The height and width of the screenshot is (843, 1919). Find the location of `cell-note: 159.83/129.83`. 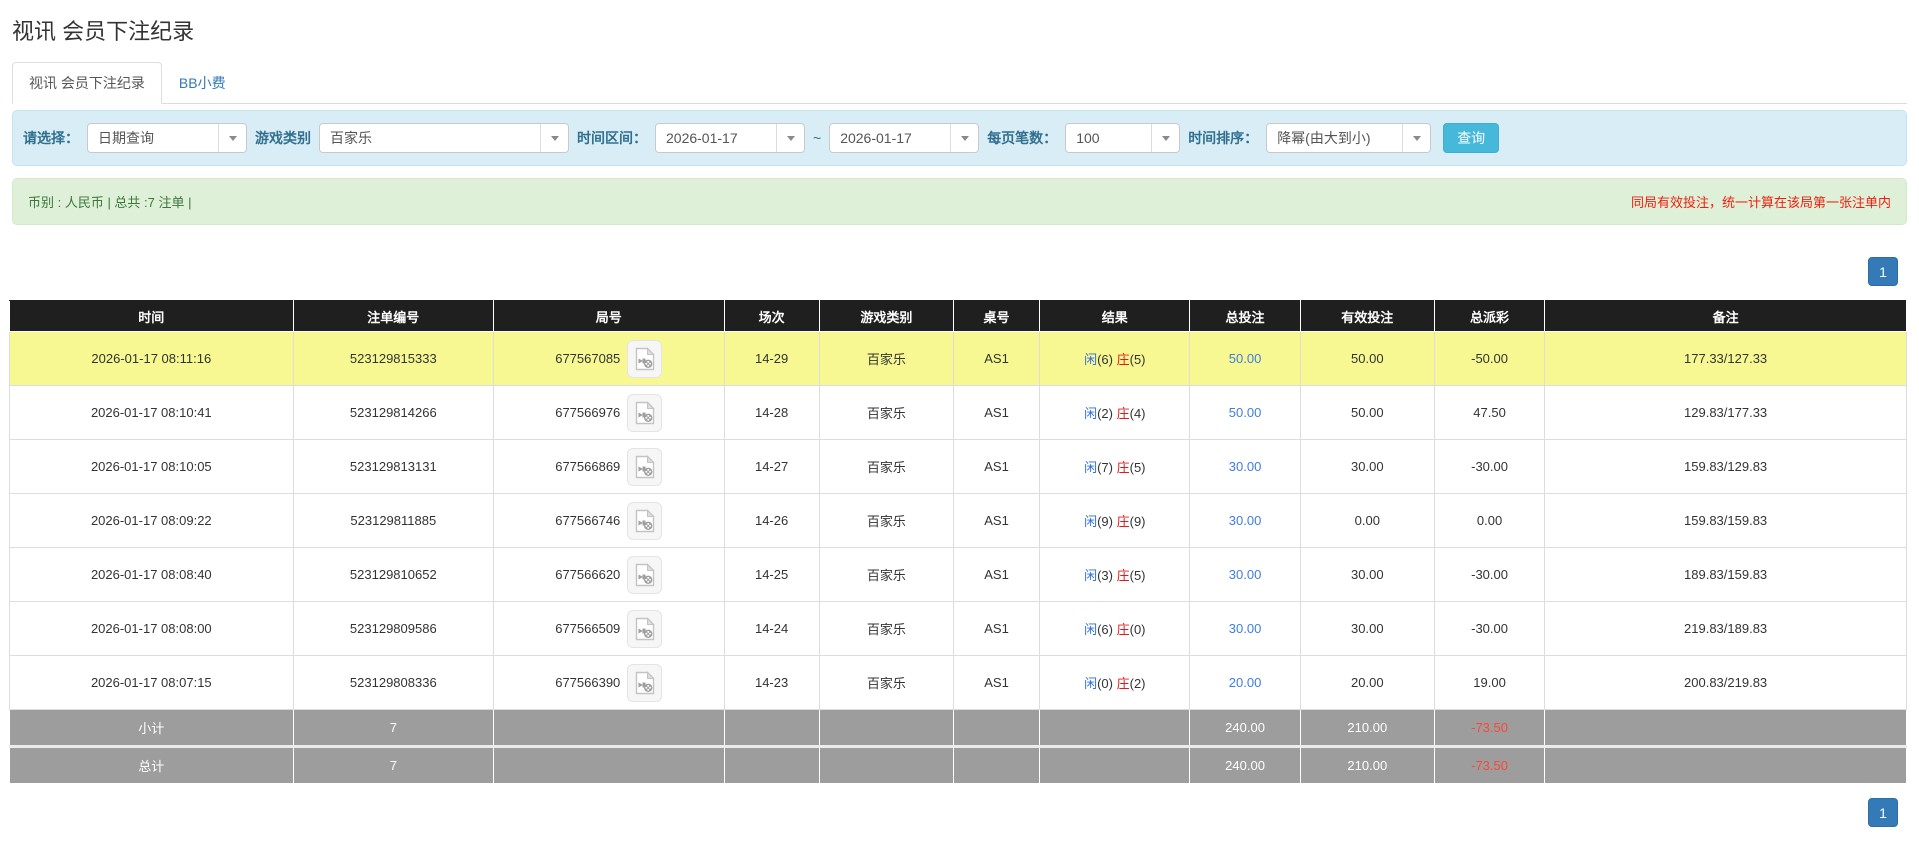

cell-note: 159.83/129.83 is located at coordinates (1725, 466).